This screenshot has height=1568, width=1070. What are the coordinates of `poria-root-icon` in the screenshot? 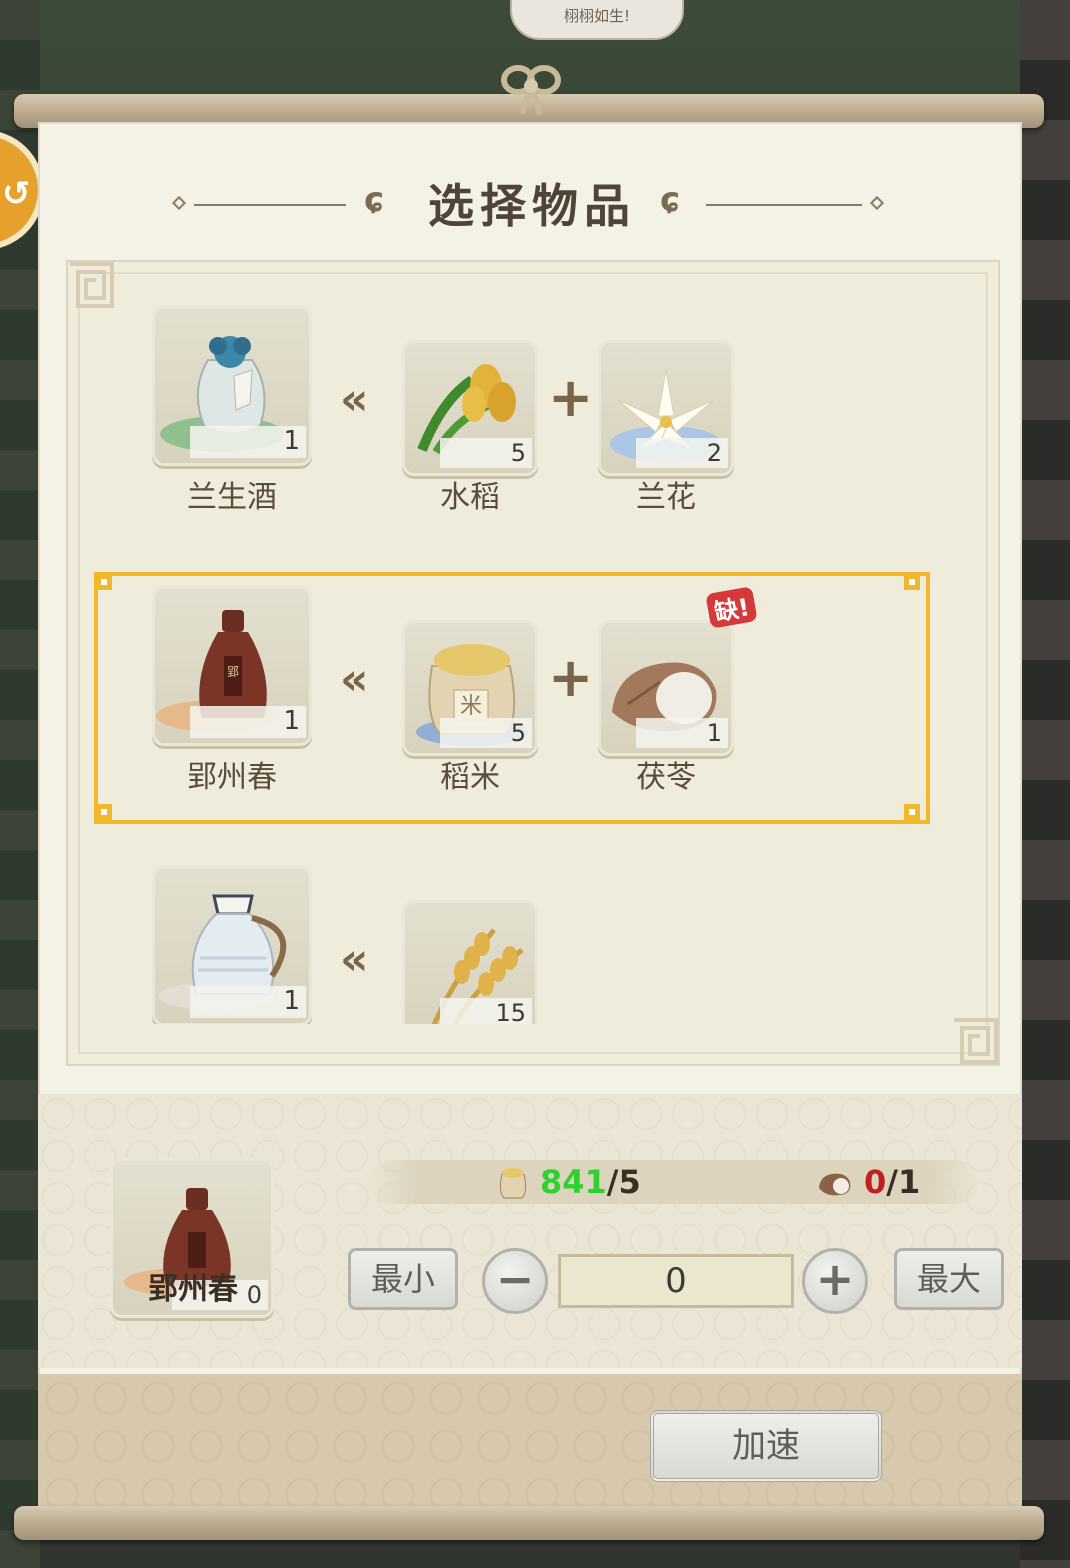 It's located at (835, 1184).